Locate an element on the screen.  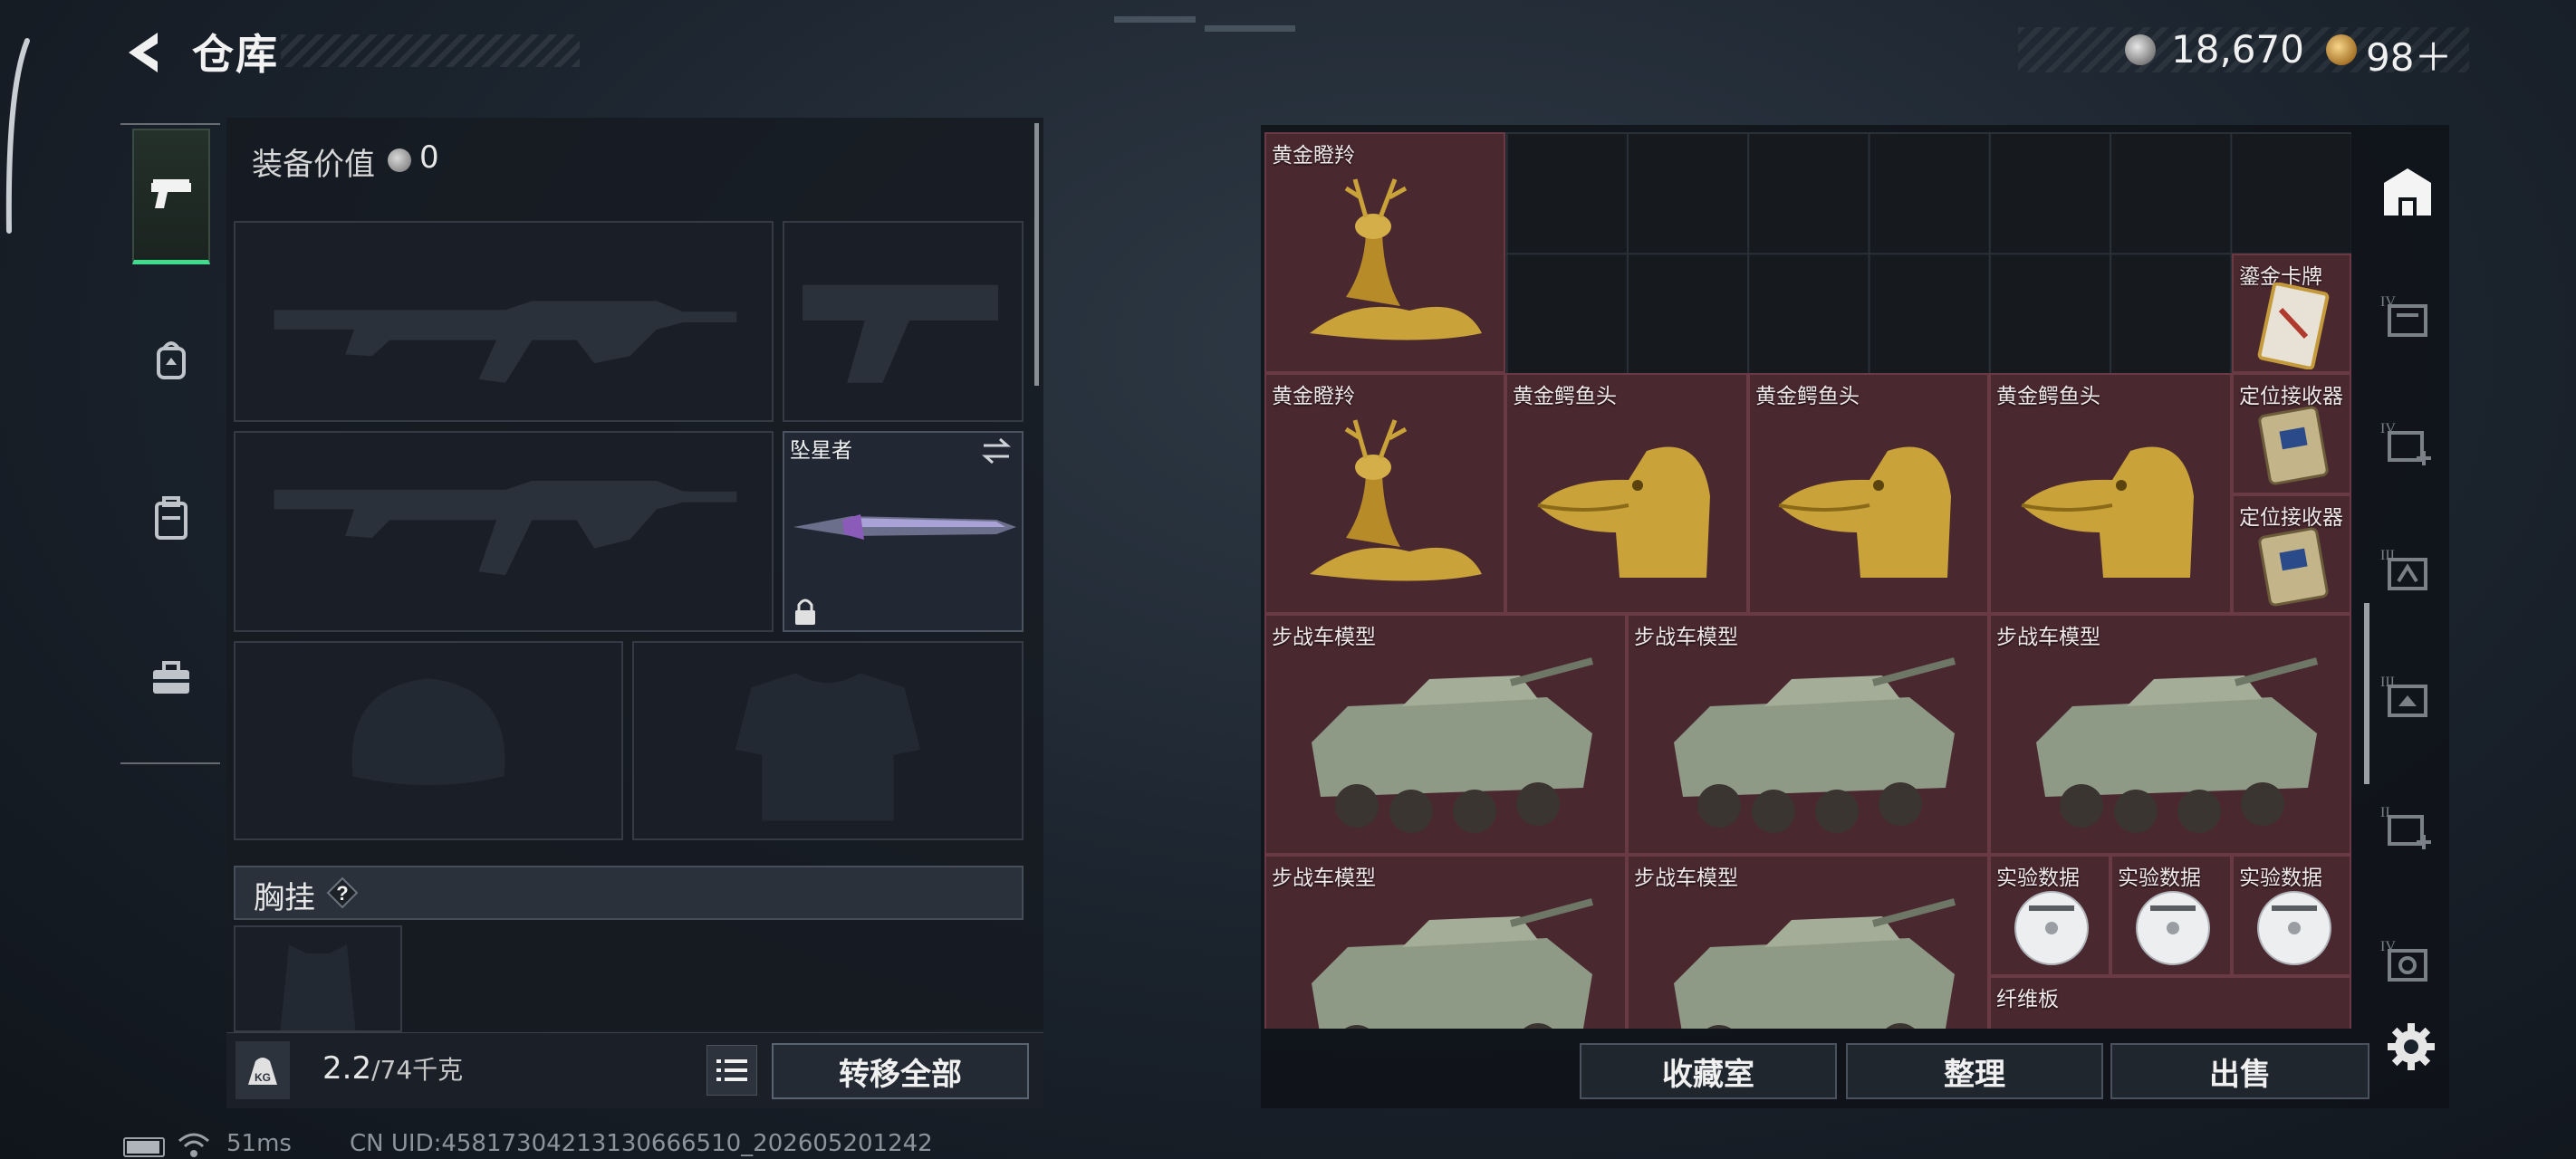
stash-item: 鎏金卡牌 is located at coordinates (2291, 314).